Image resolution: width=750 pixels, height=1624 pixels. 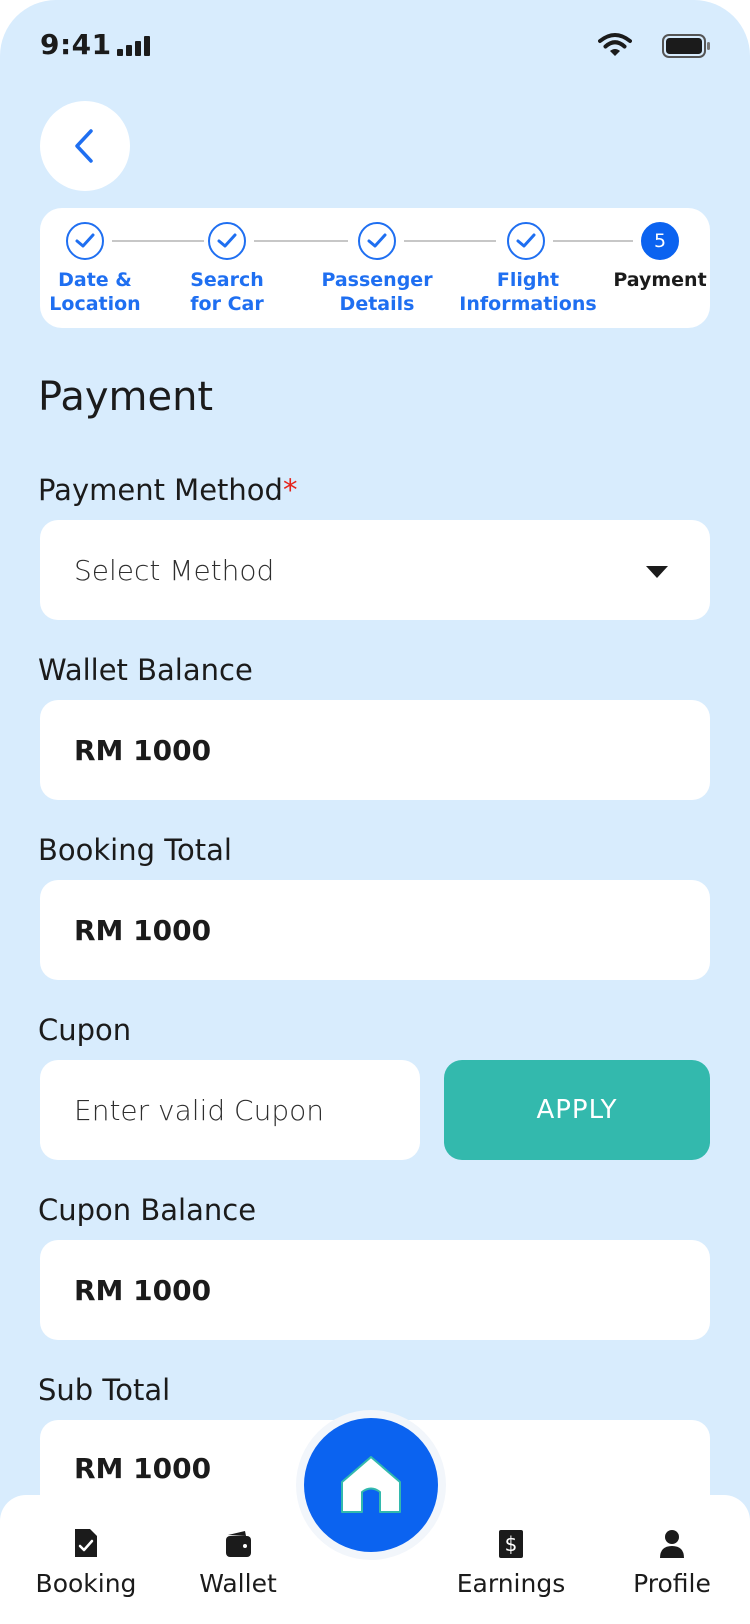 I want to click on home-icon, so click(x=371, y=1484).